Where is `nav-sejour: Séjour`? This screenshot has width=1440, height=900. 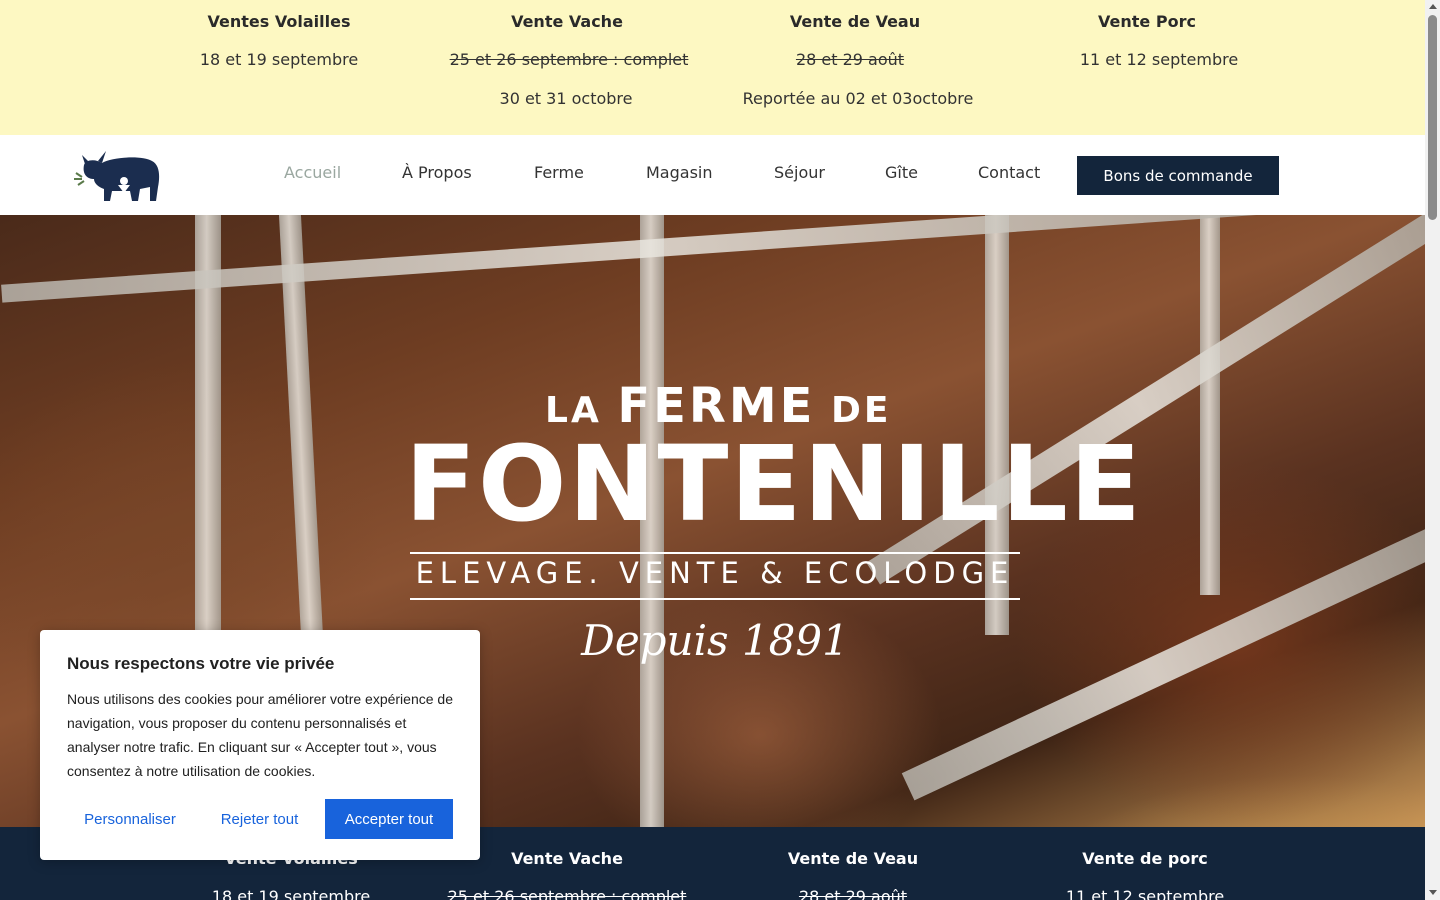 nav-sejour: Séjour is located at coordinates (799, 172).